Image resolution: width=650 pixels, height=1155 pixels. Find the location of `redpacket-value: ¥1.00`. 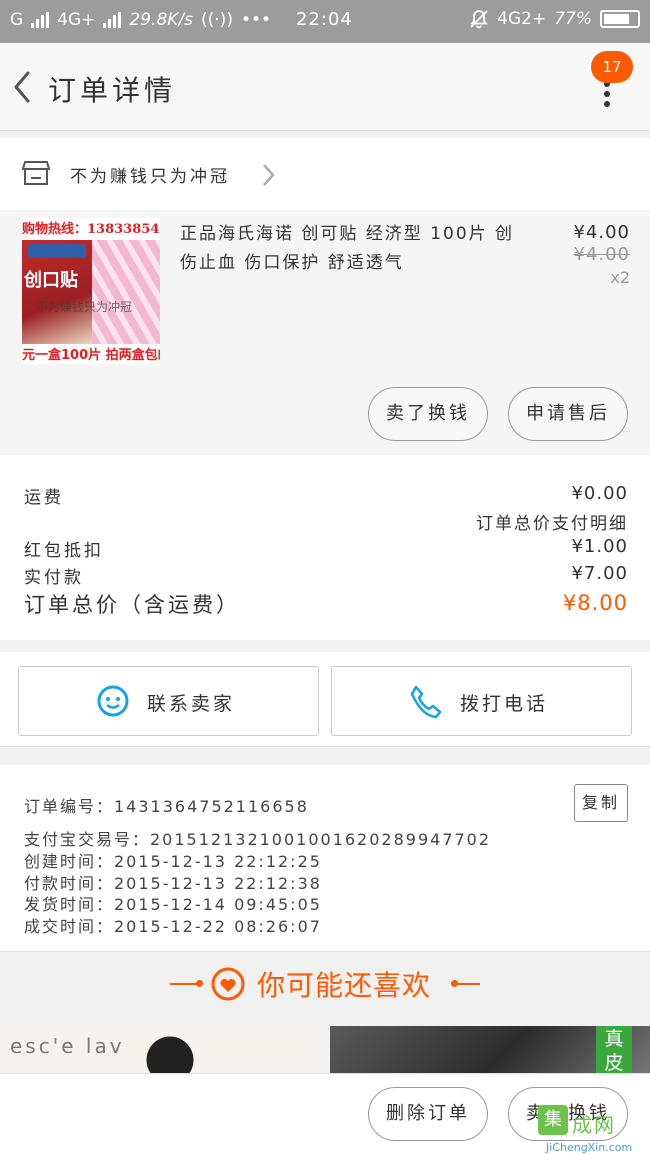

redpacket-value: ¥1.00 is located at coordinates (599, 546).